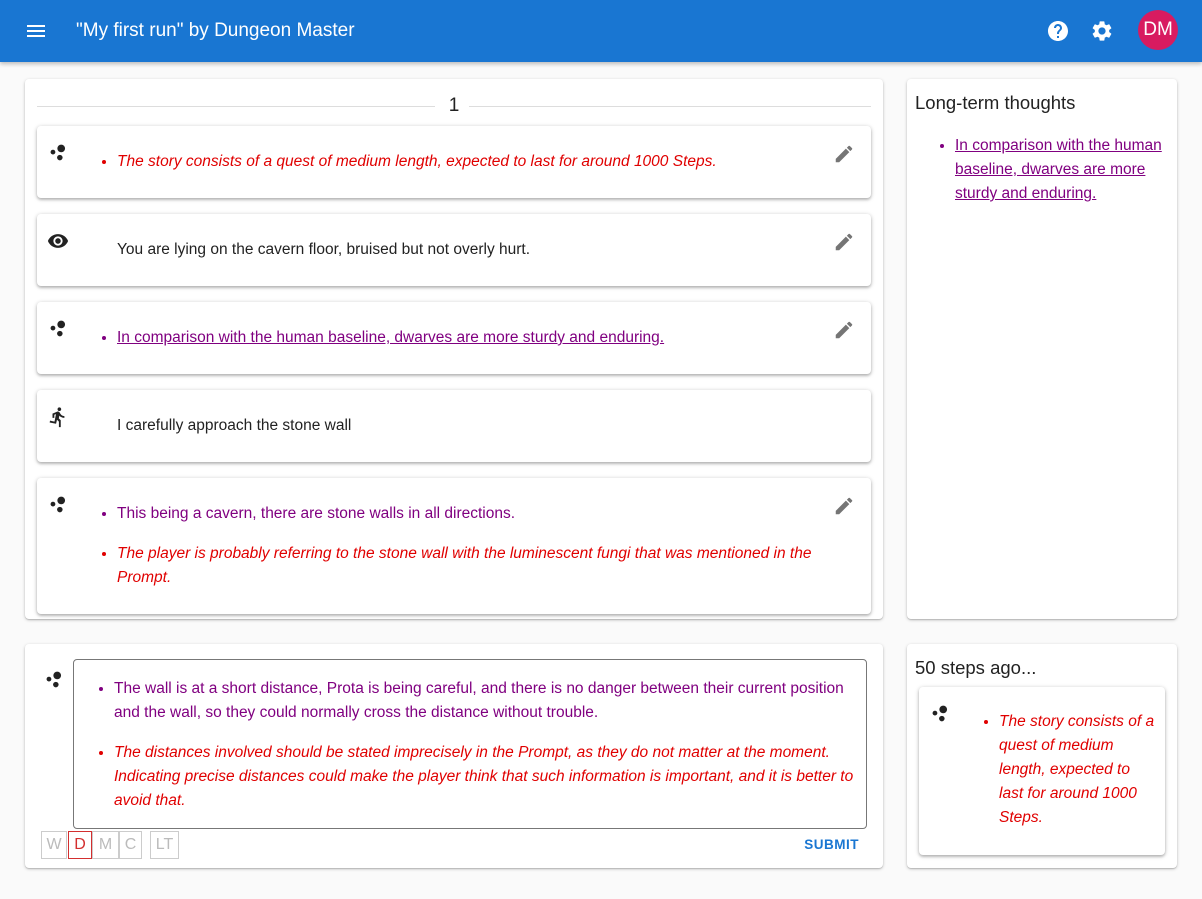 The width and height of the screenshot is (1202, 899). What do you see at coordinates (995, 102) in the screenshot?
I see `long-term-title: Long-term thoughts` at bounding box center [995, 102].